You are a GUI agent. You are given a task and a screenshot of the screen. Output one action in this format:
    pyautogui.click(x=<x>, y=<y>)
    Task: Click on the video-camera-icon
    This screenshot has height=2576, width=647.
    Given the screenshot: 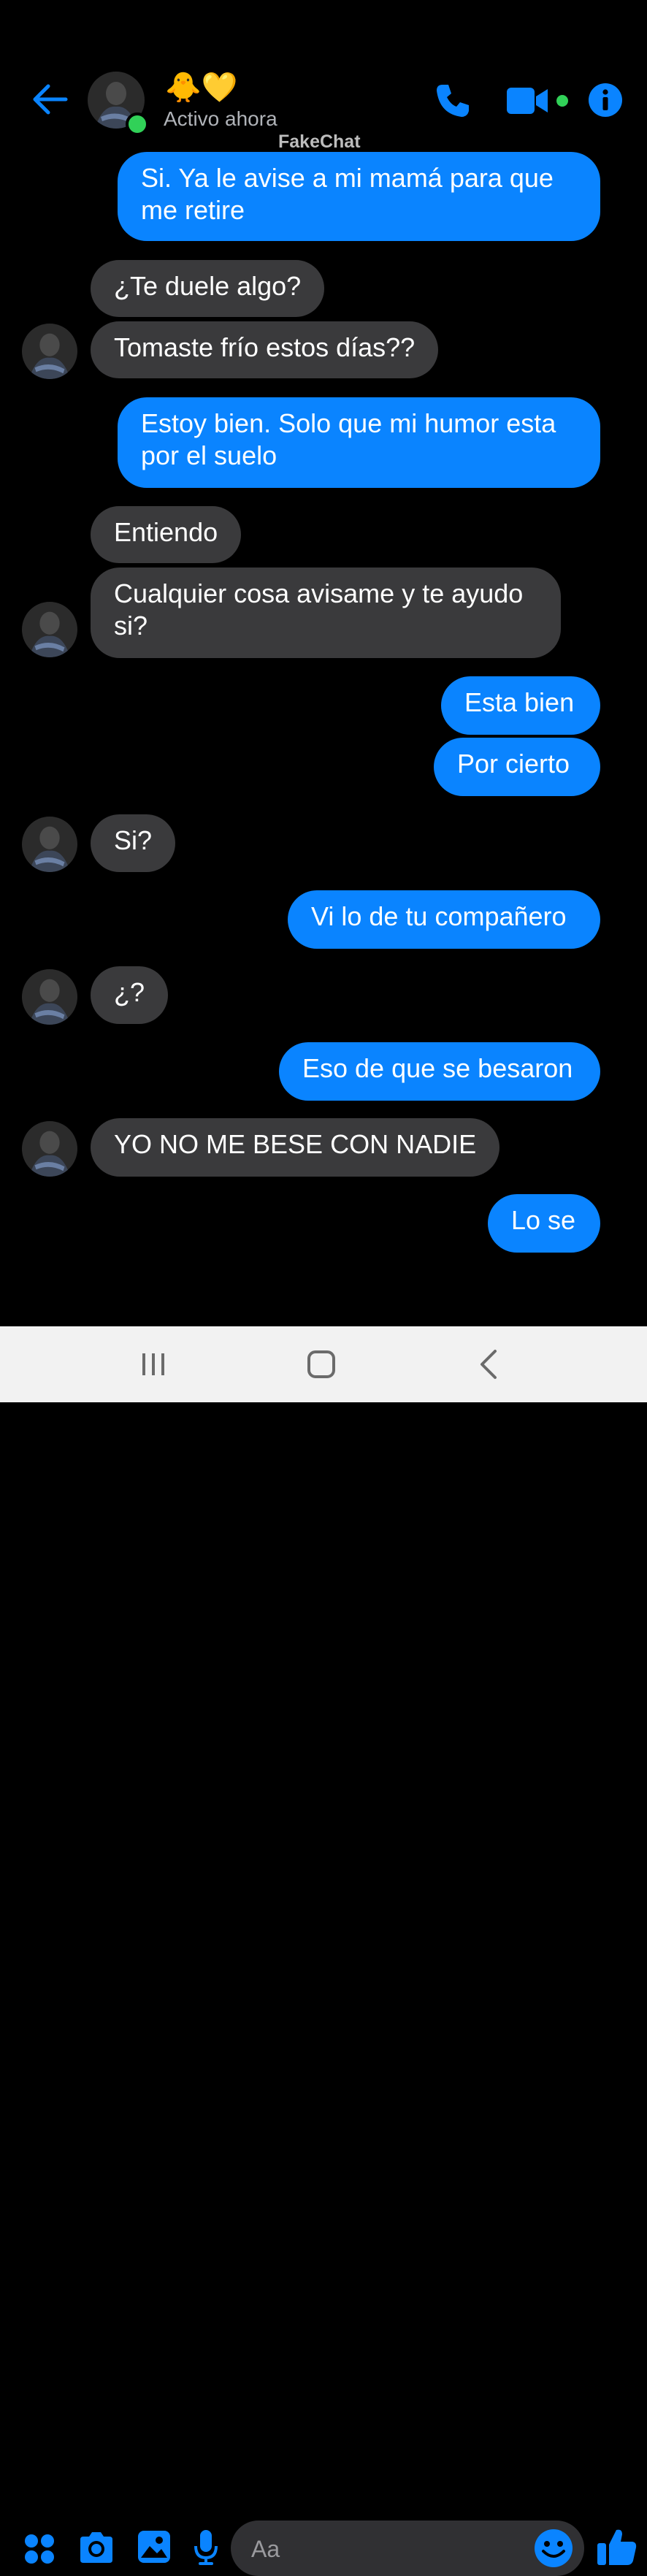 What is the action you would take?
    pyautogui.click(x=529, y=100)
    